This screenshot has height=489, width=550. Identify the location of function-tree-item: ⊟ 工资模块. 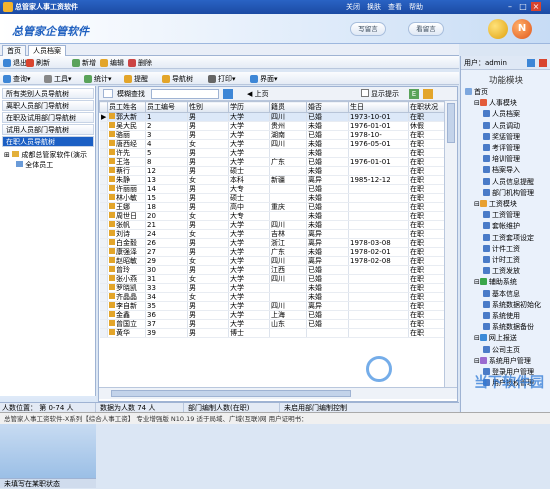
(495, 204).